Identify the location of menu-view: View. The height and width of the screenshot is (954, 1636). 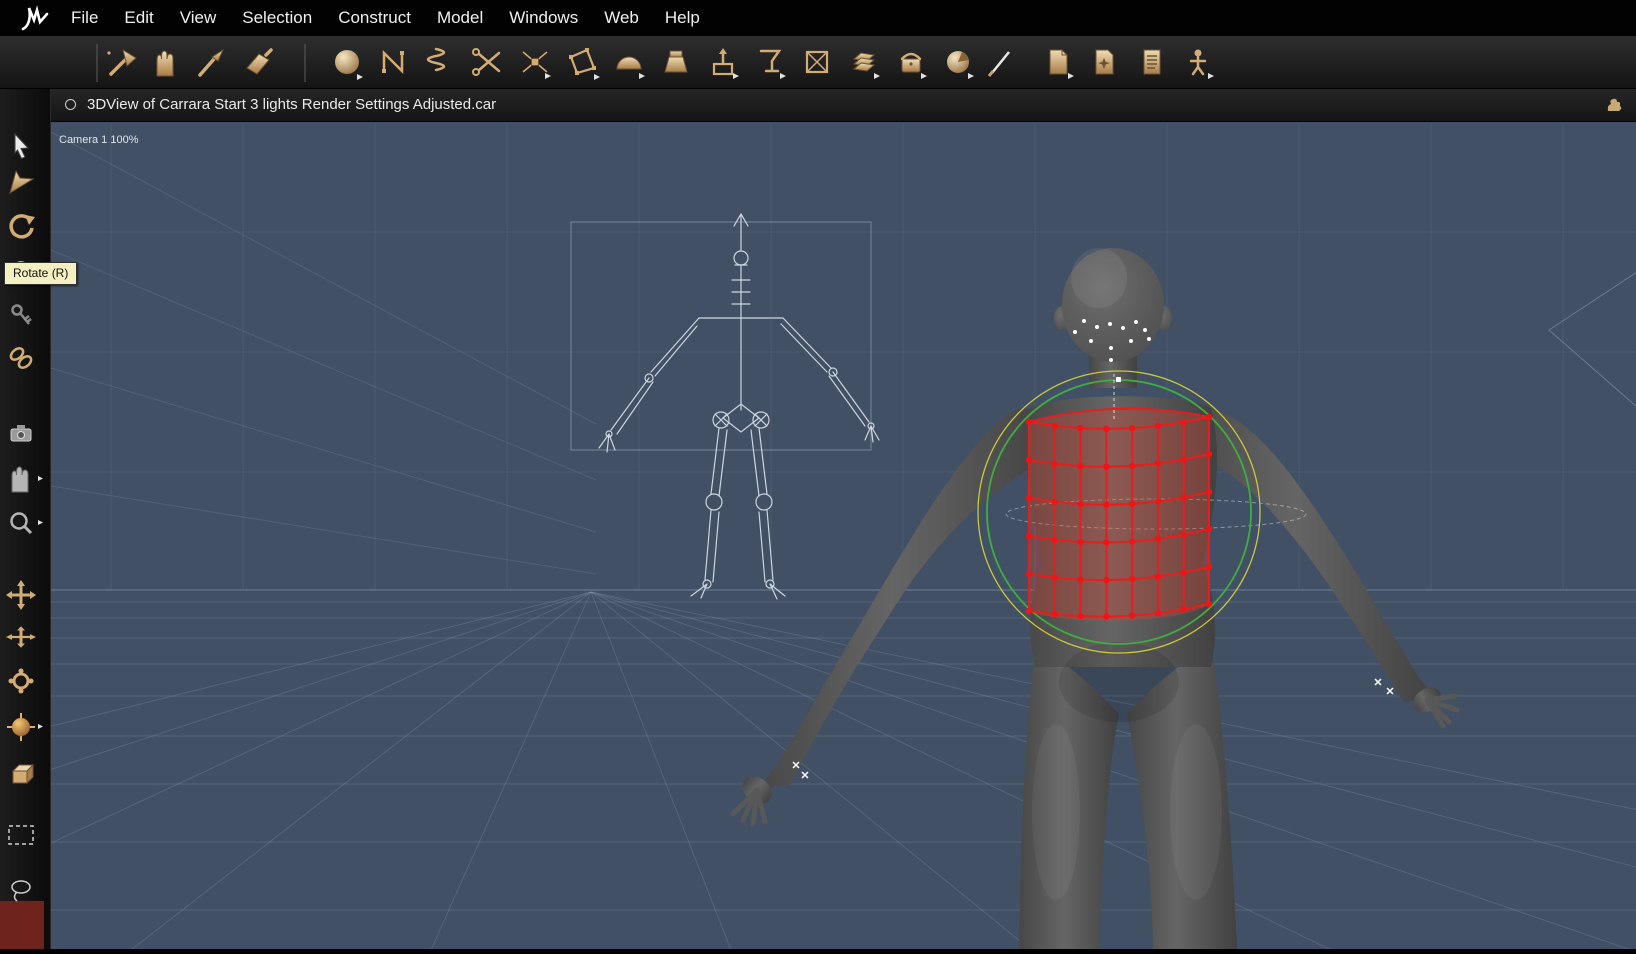
(198, 18).